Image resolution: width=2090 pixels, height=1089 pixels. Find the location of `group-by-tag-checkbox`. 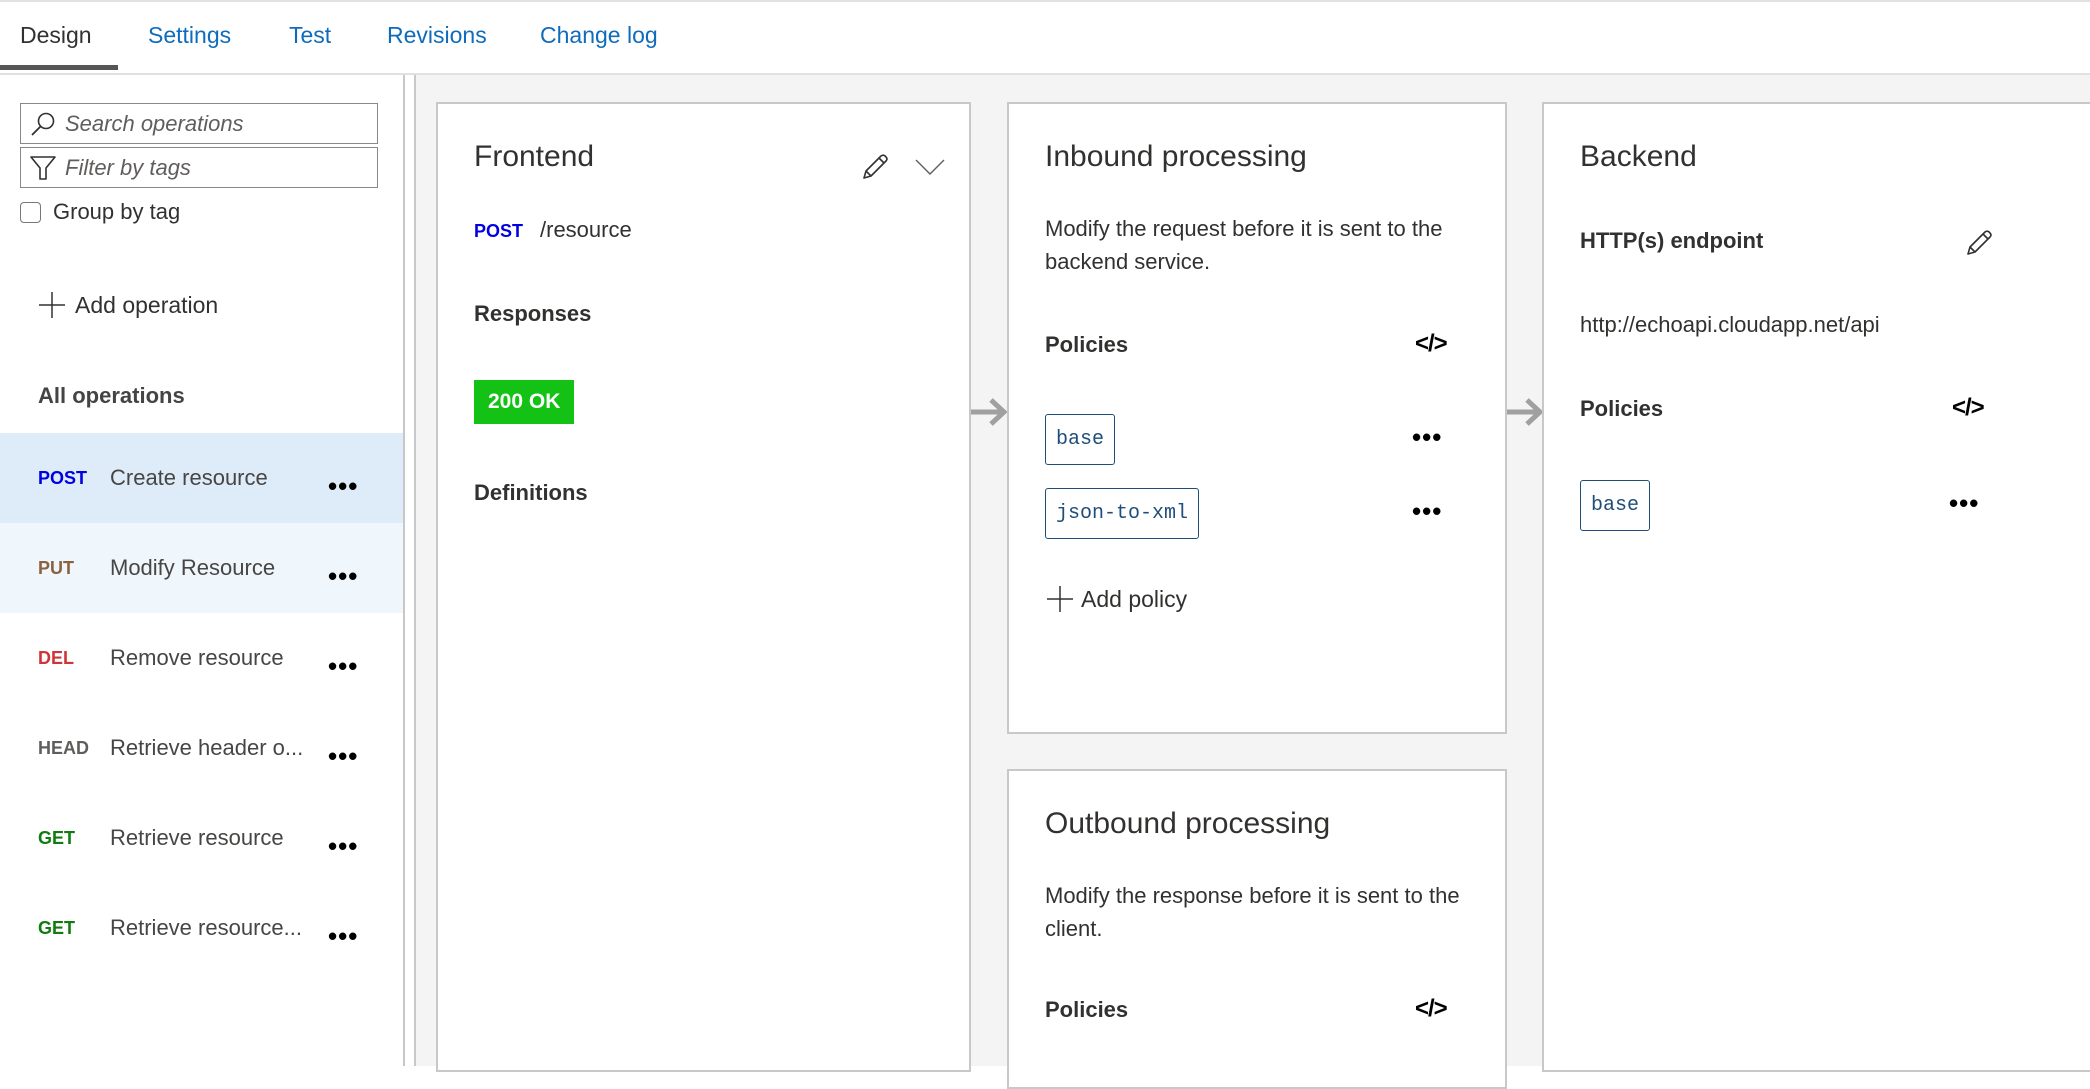

group-by-tag-checkbox is located at coordinates (30, 212).